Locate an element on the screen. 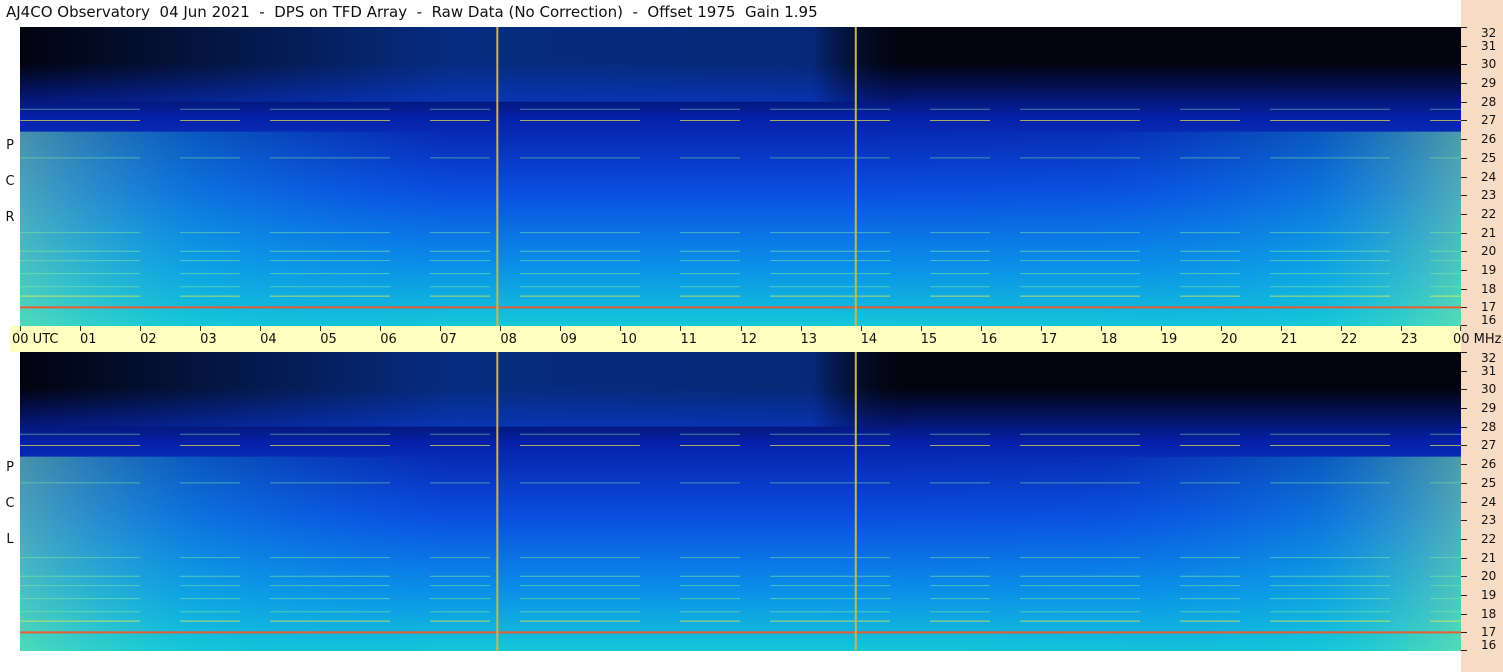 The width and height of the screenshot is (1503, 672). rcp-freq-label-30: 30 is located at coordinates (1489, 64).